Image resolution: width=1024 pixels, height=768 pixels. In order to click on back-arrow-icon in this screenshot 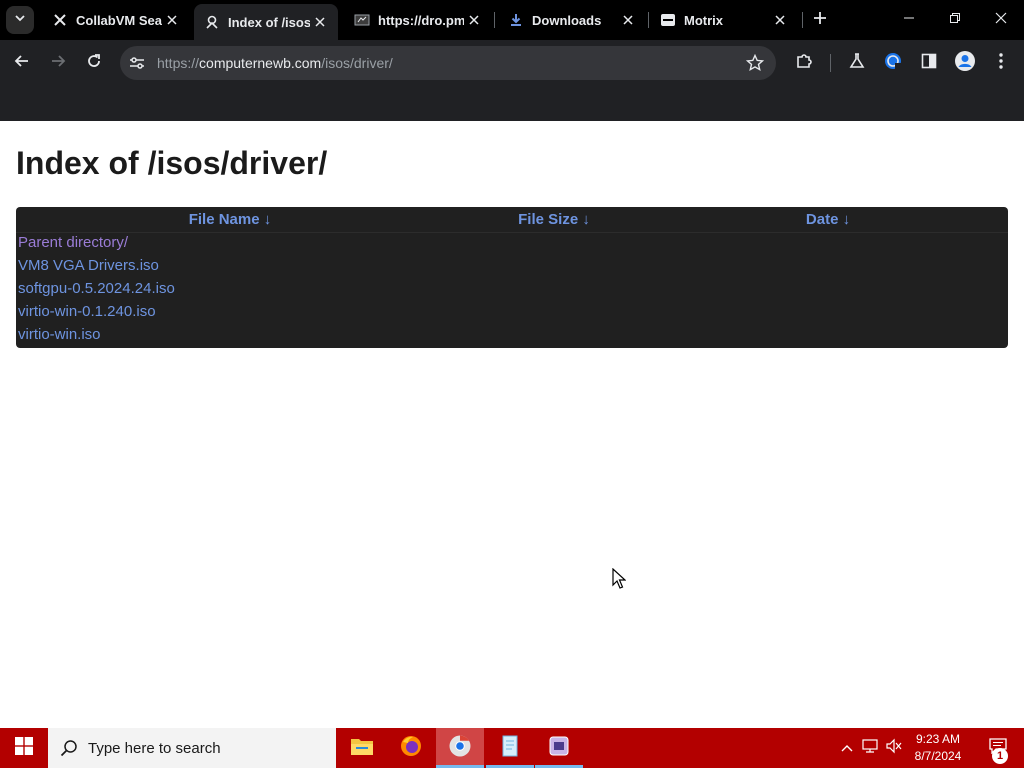, I will do `click(22, 63)`.